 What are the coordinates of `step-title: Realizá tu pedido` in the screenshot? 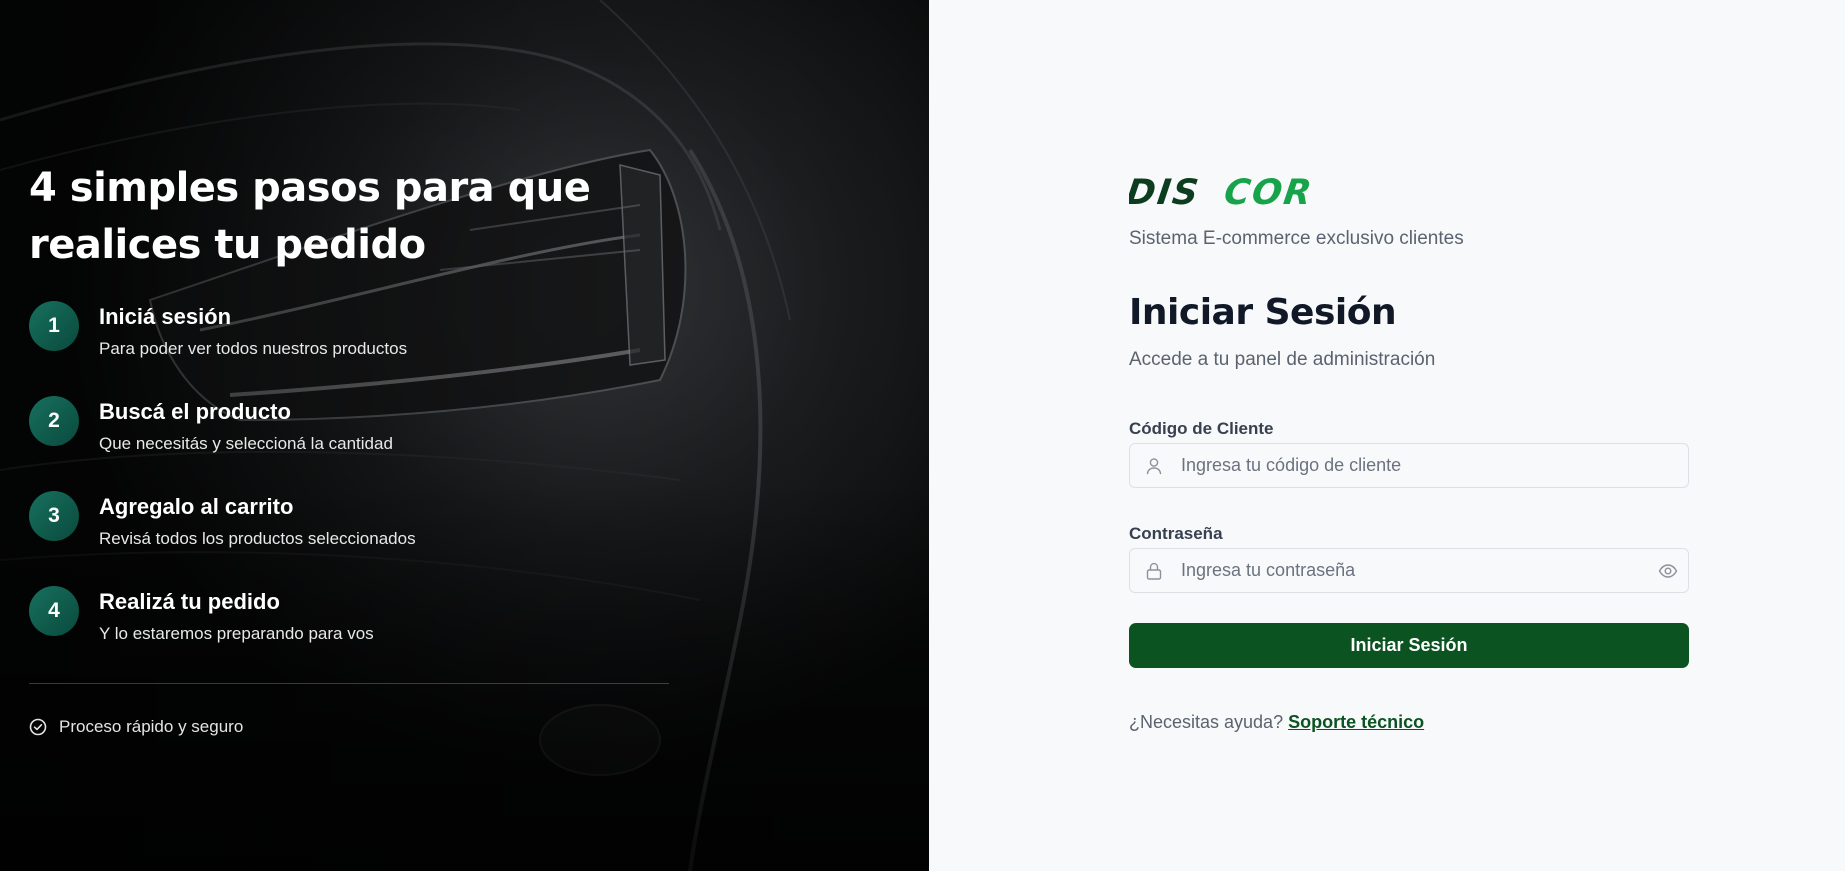 It's located at (189, 601).